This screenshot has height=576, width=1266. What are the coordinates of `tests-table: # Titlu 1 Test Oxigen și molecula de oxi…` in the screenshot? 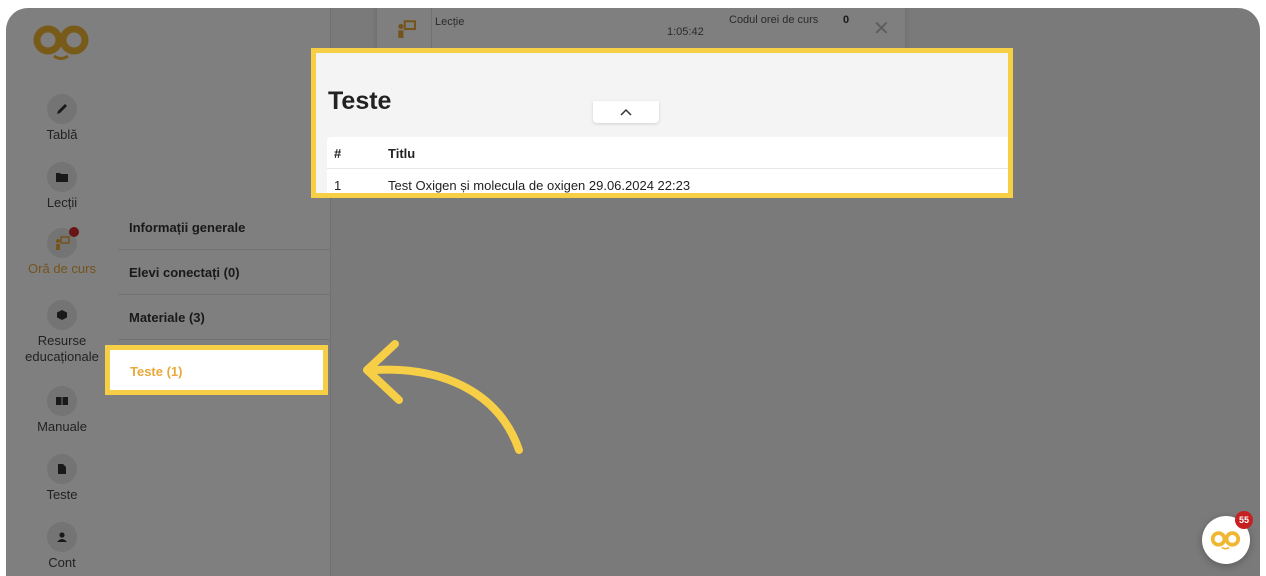 It's located at (667, 165).